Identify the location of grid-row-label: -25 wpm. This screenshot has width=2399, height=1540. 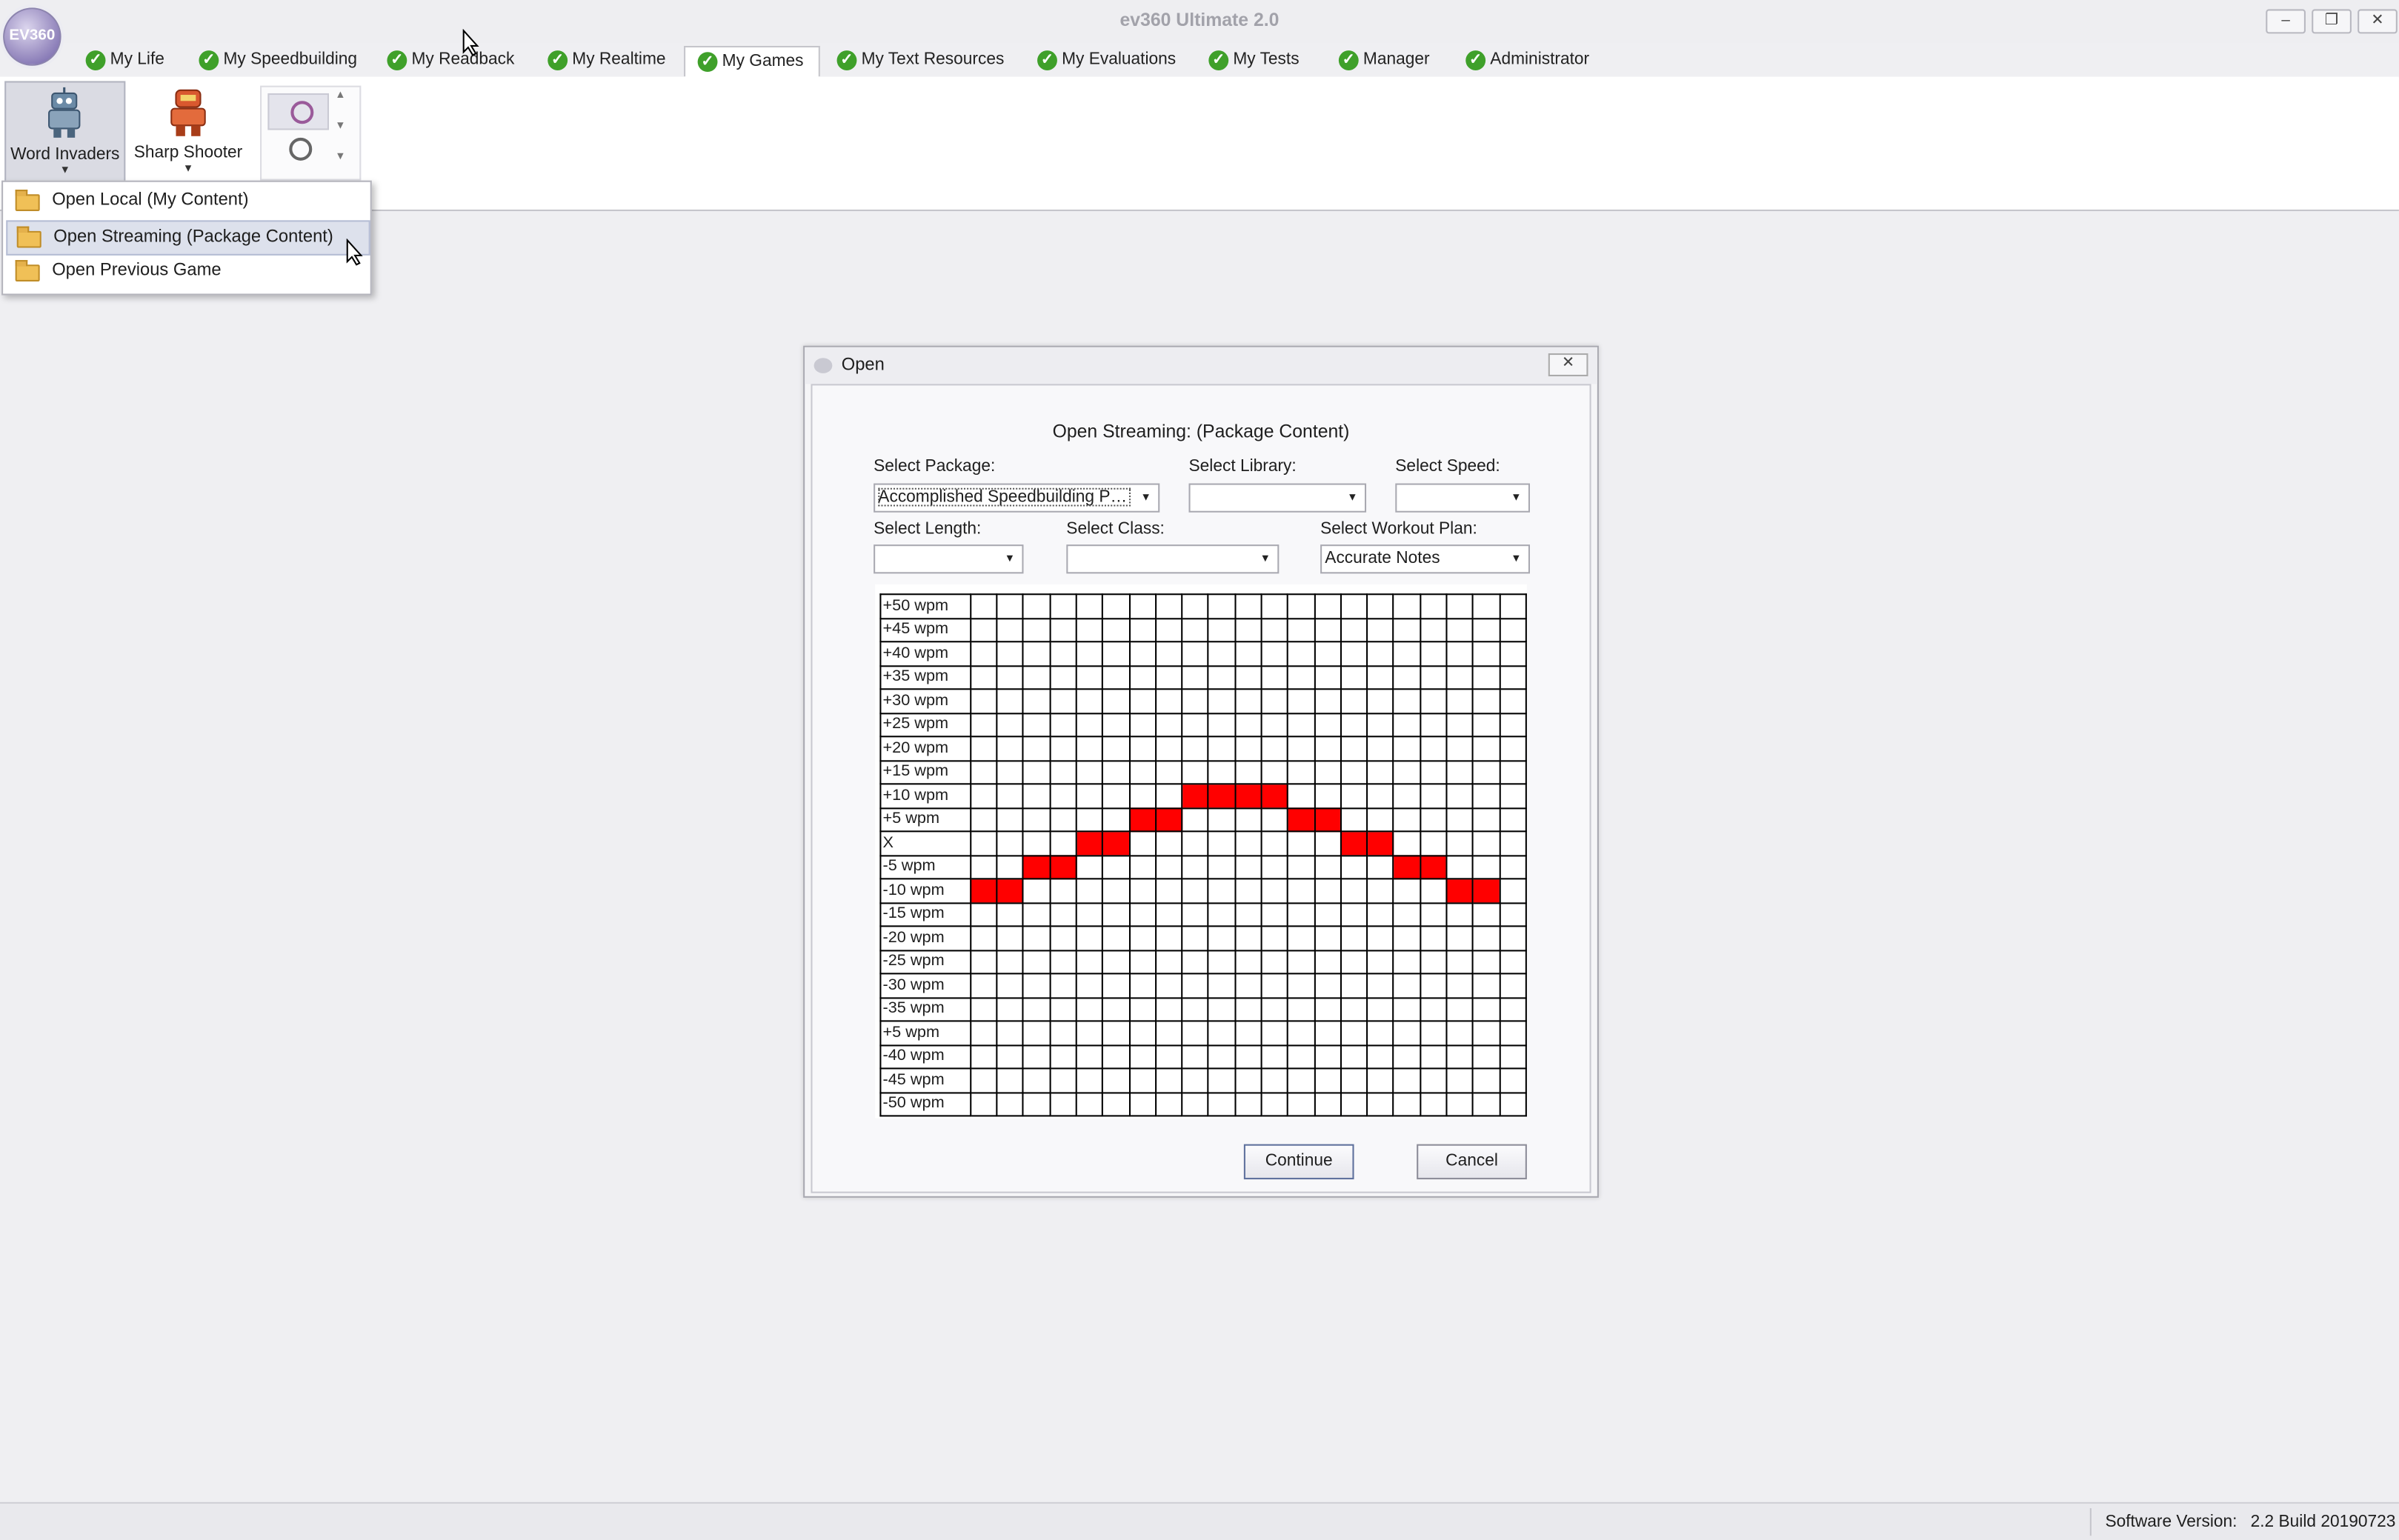
(925, 962).